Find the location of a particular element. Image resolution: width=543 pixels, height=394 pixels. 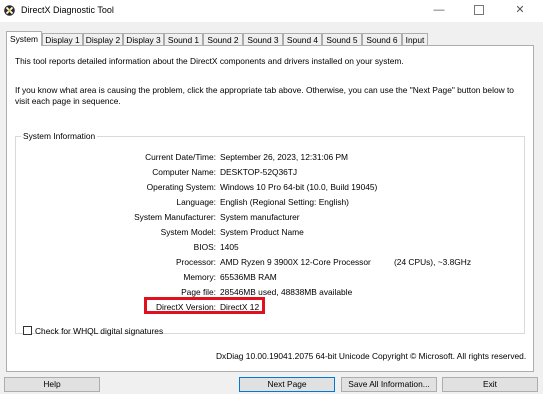

computer-name-label: Computer Name: is located at coordinates (184, 172).